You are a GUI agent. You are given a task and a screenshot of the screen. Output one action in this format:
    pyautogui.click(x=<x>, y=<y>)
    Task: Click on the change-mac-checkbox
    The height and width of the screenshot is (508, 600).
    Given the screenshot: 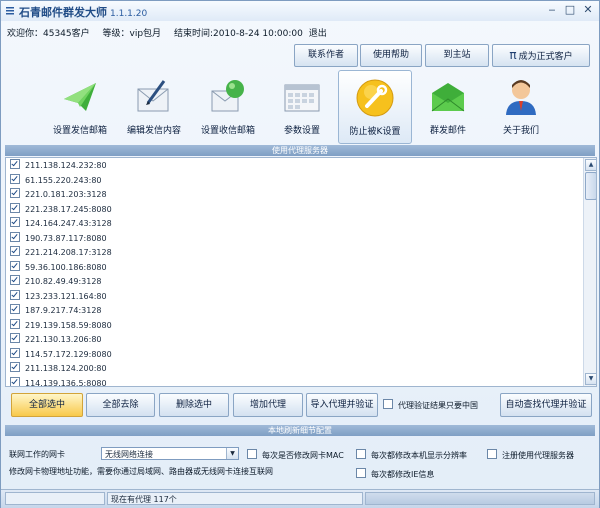 What is the action you would take?
    pyautogui.click(x=252, y=454)
    